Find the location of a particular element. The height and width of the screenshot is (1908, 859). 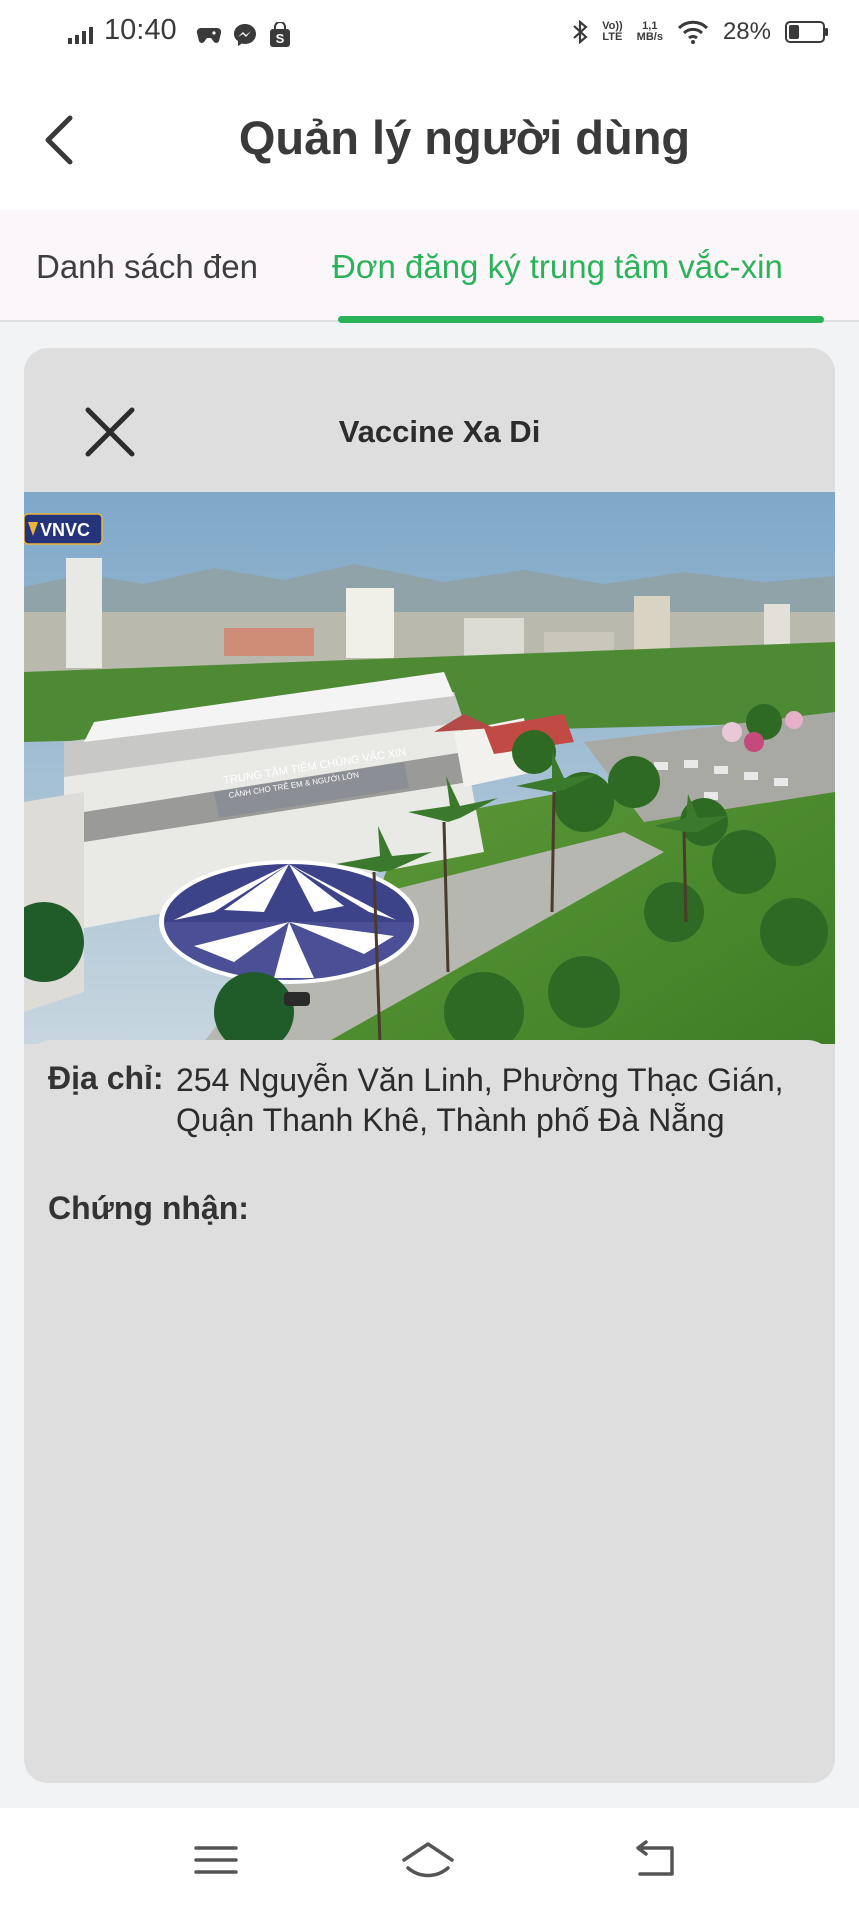

bluetooth-icon is located at coordinates (580, 32).